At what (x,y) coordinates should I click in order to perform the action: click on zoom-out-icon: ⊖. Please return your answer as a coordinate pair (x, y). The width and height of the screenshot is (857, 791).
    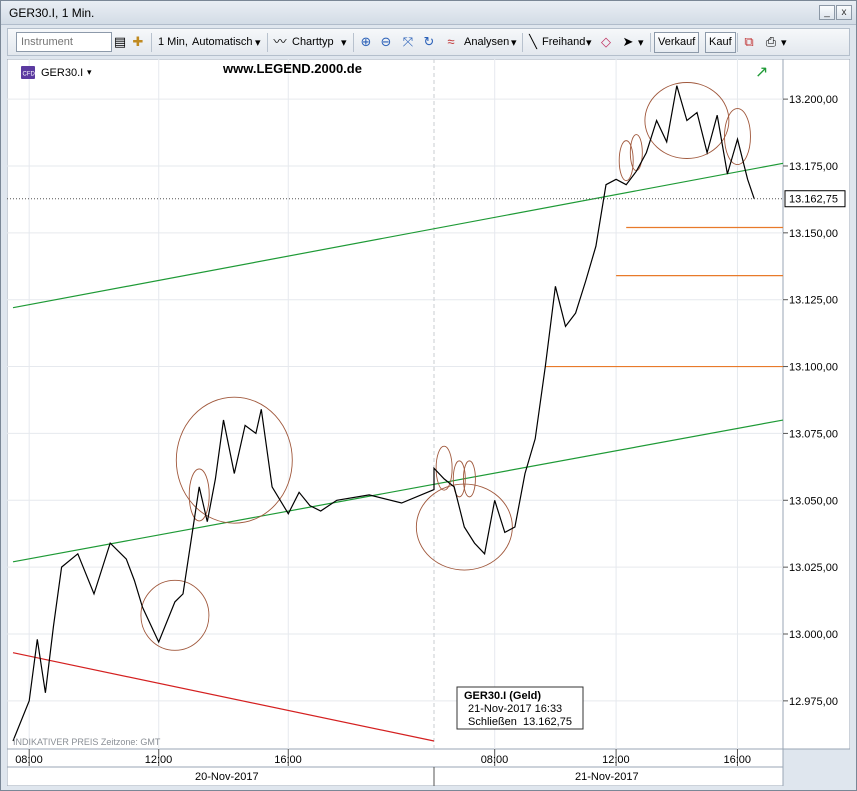
    Looking at the image, I should click on (386, 42).